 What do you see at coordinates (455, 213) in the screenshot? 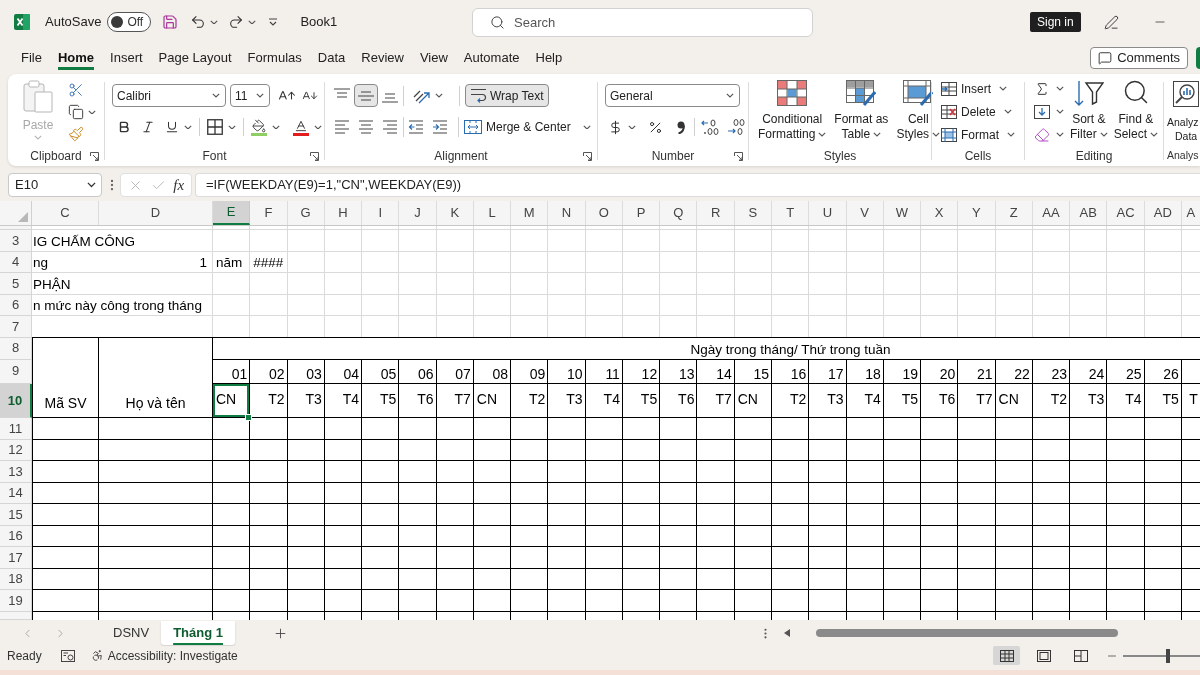
I see `column-header: K` at bounding box center [455, 213].